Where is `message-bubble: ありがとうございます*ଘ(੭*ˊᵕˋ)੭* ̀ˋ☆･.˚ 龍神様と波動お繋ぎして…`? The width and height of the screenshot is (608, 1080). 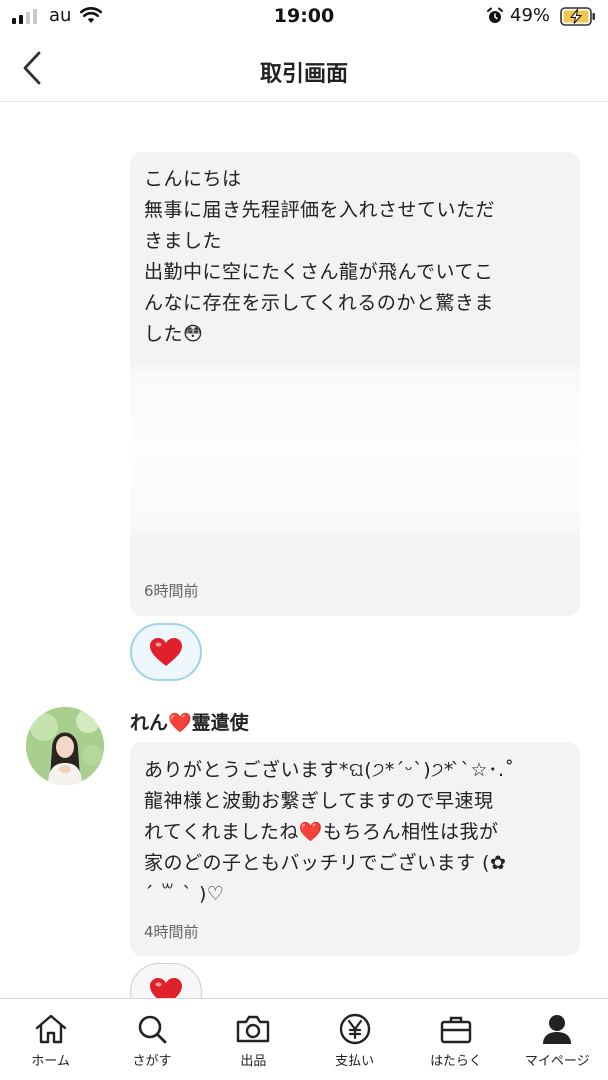 message-bubble: ありがとうございます*ଘ(੭*ˊᵕˋ)੭* ̀ˋ☆･.˚ 龍神様と波動お繋ぎして… is located at coordinates (355, 849).